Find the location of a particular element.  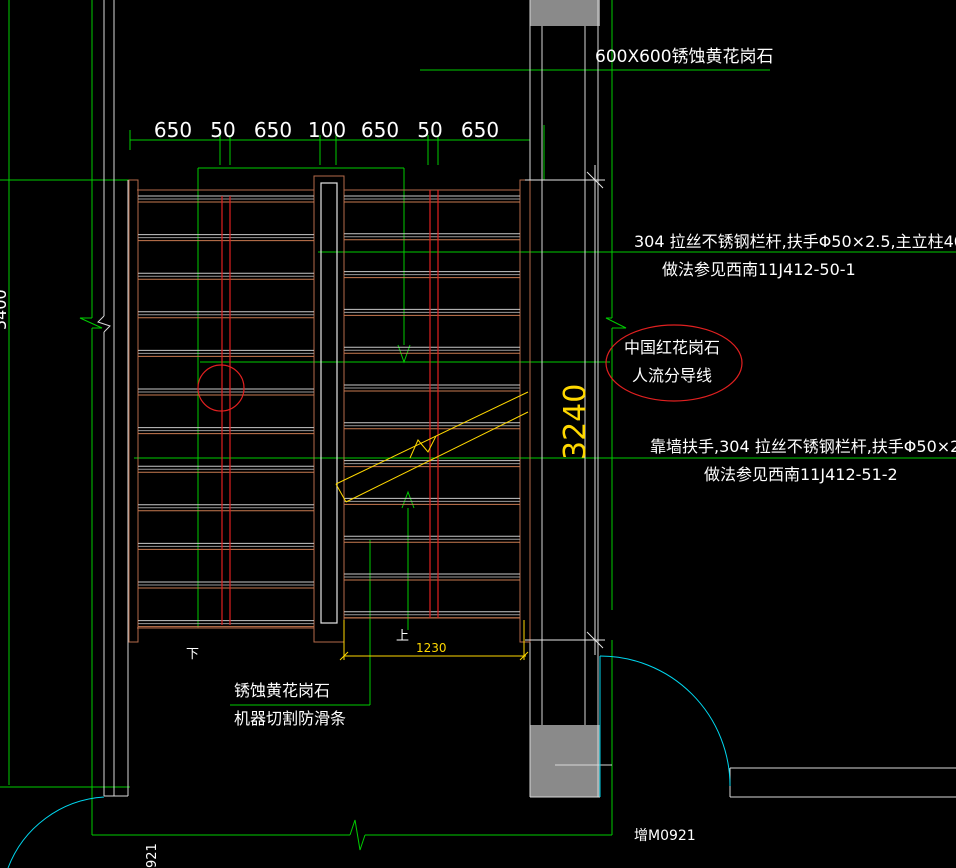

landing-dimension-label: 1230 is located at coordinates (431, 648).